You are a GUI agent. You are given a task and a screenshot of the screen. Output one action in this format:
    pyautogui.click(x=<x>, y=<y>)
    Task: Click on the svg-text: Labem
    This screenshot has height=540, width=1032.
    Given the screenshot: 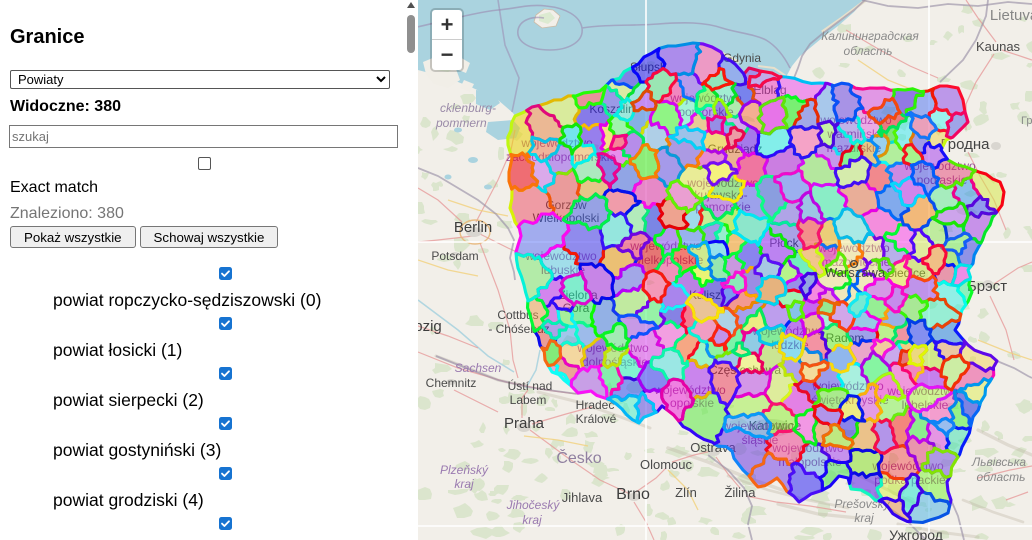 What is the action you would take?
    pyautogui.click(x=528, y=400)
    